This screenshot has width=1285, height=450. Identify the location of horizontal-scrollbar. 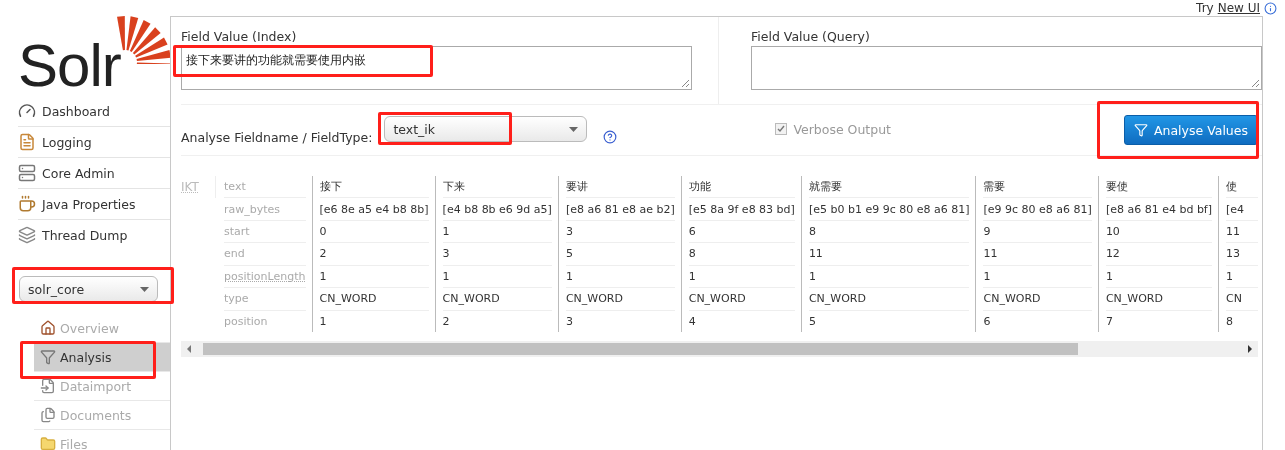
(719, 349).